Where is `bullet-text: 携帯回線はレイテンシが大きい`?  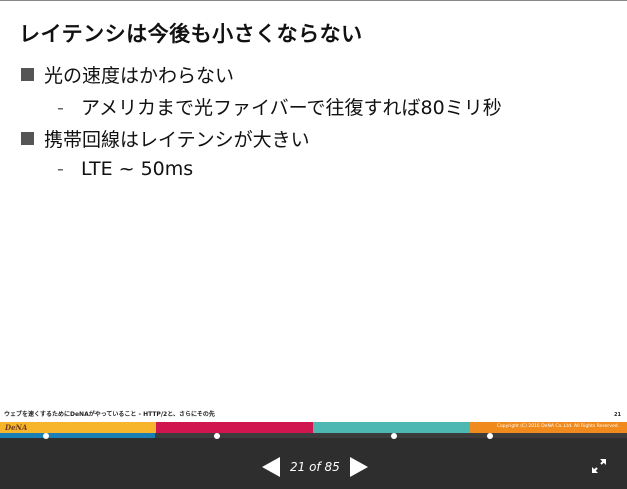 bullet-text: 携帯回線はレイテンシが大きい is located at coordinates (177, 140).